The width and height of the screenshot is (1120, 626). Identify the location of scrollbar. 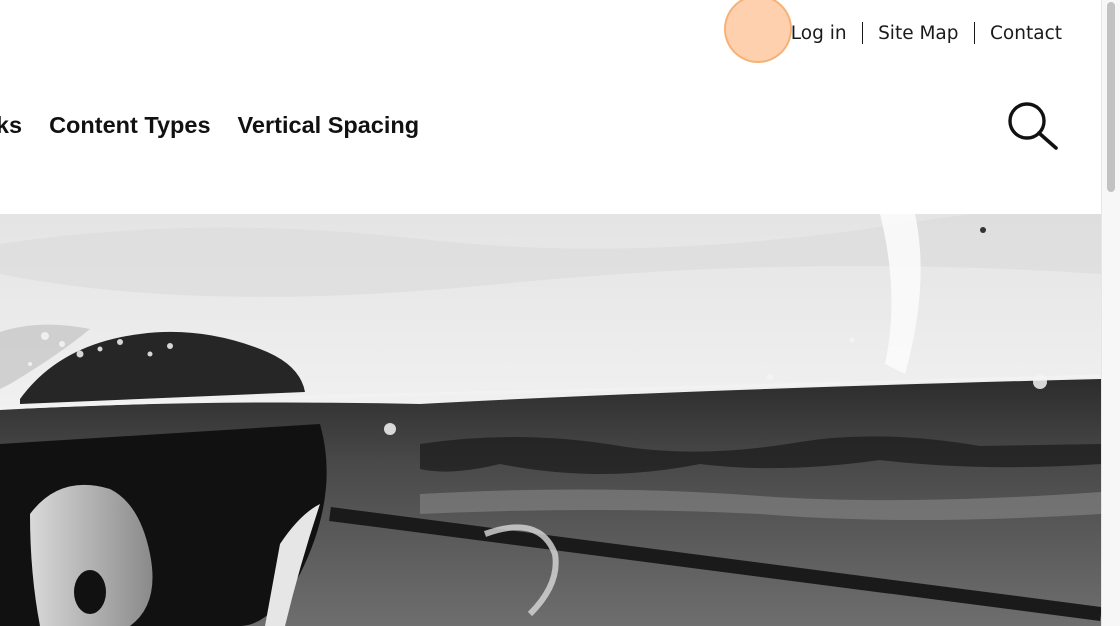
(1110, 313).